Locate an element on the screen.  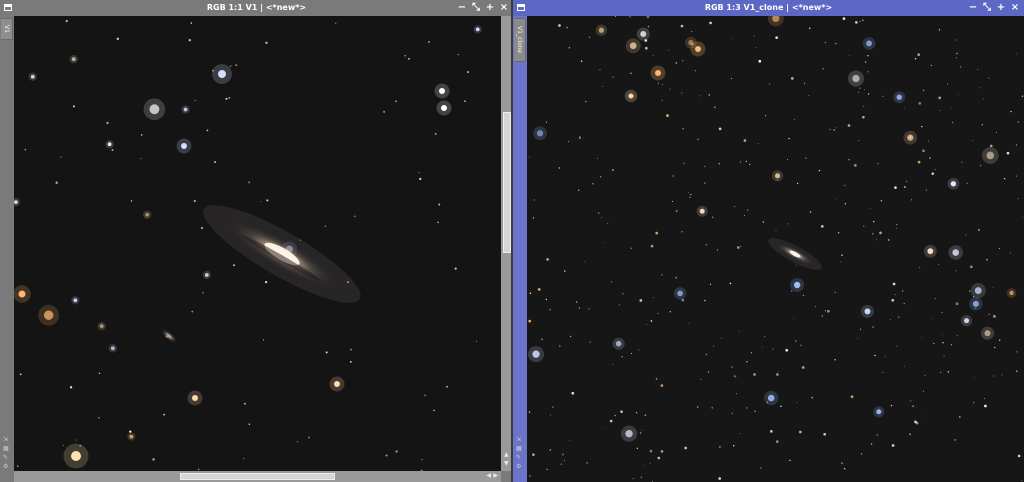
horizontal-scrollbar: ◀ ▶ is located at coordinates (257, 476).